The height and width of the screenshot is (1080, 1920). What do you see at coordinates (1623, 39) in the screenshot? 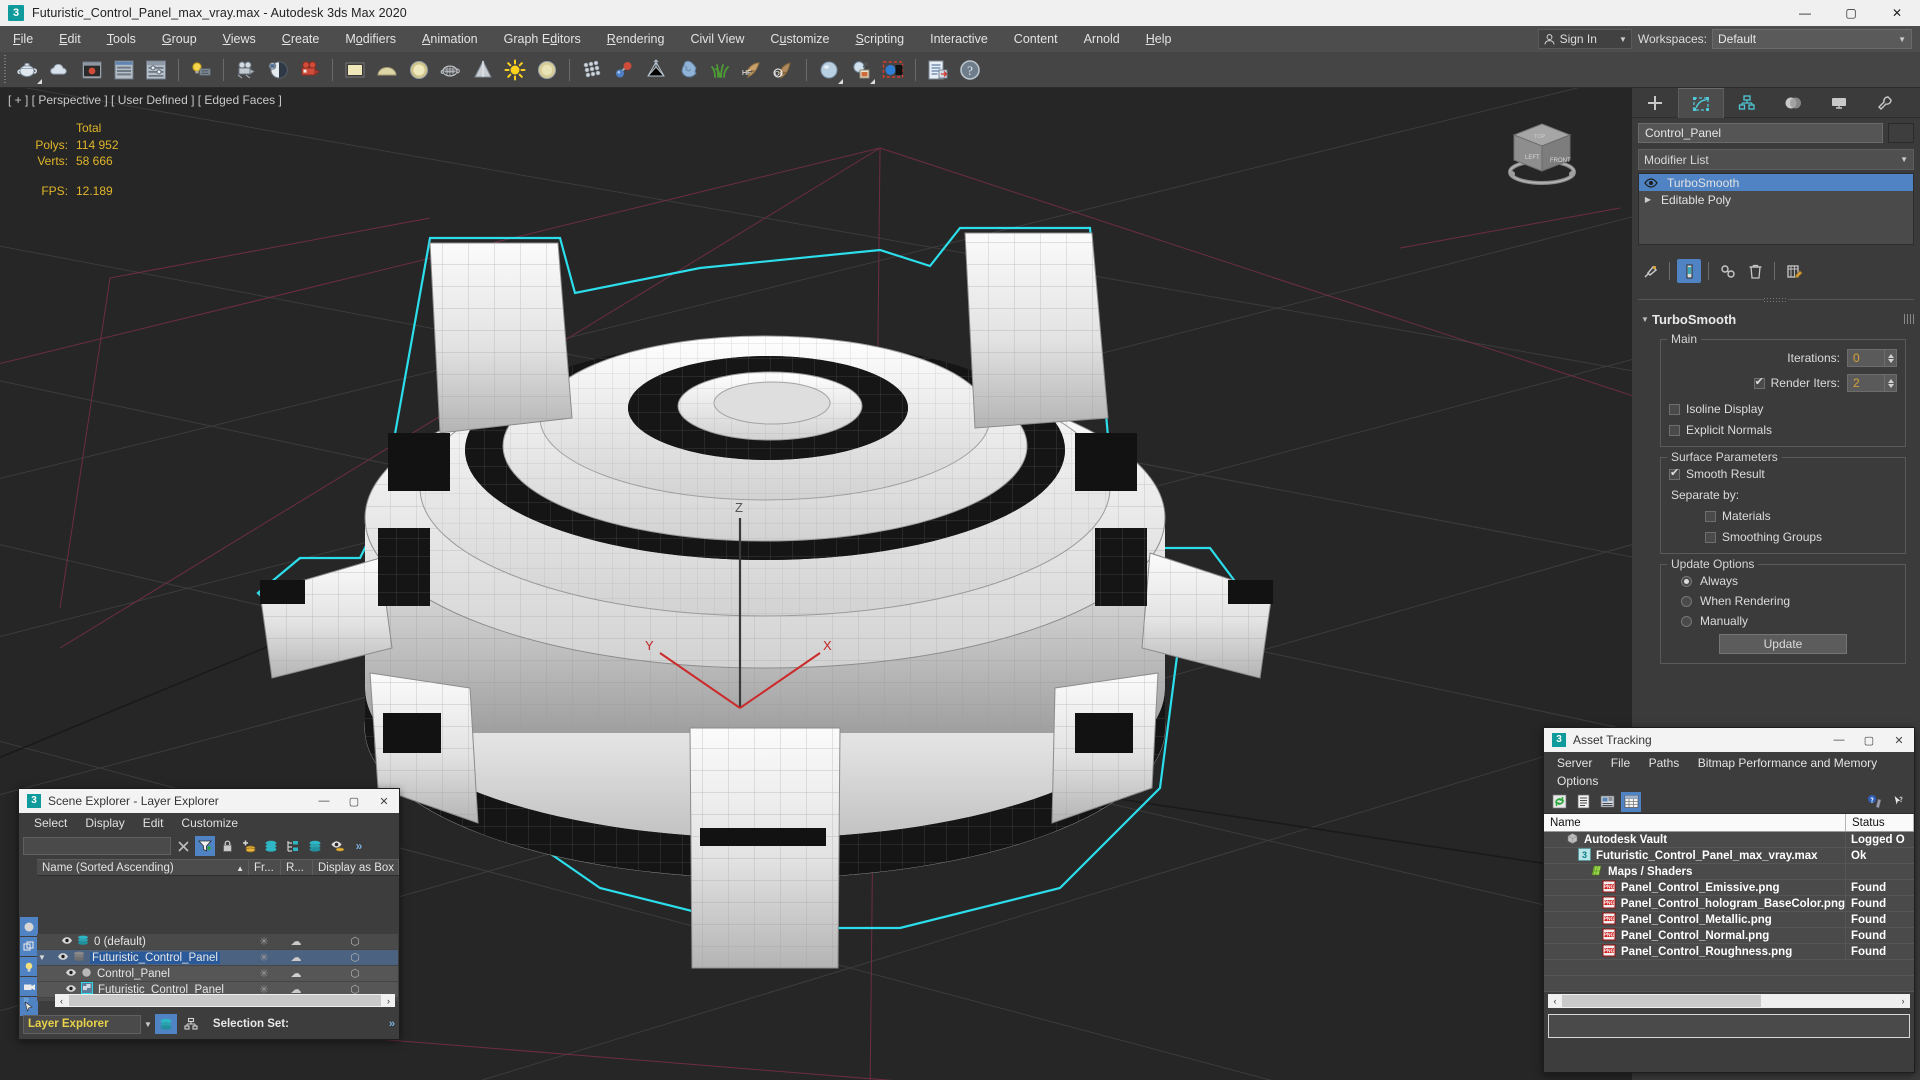
I see `chevron-down-icon: ▼` at bounding box center [1623, 39].